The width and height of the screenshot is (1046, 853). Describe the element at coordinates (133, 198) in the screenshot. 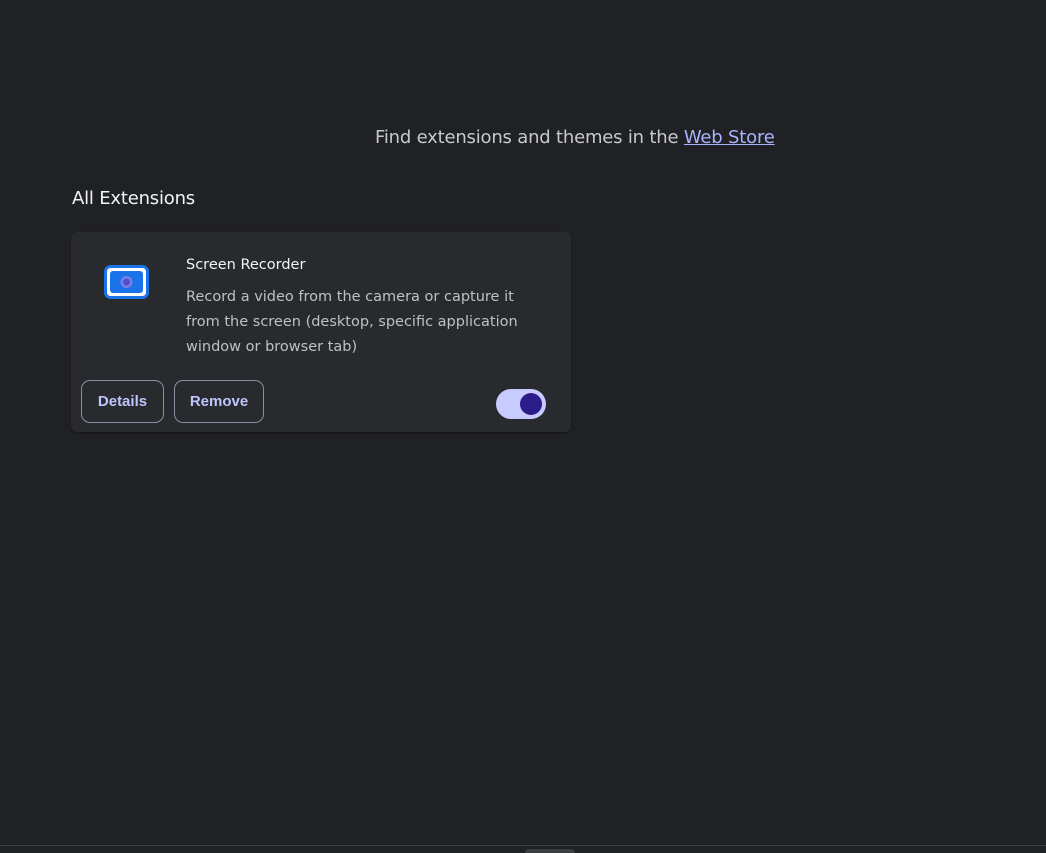

I see `section-title: All Extensions` at that location.